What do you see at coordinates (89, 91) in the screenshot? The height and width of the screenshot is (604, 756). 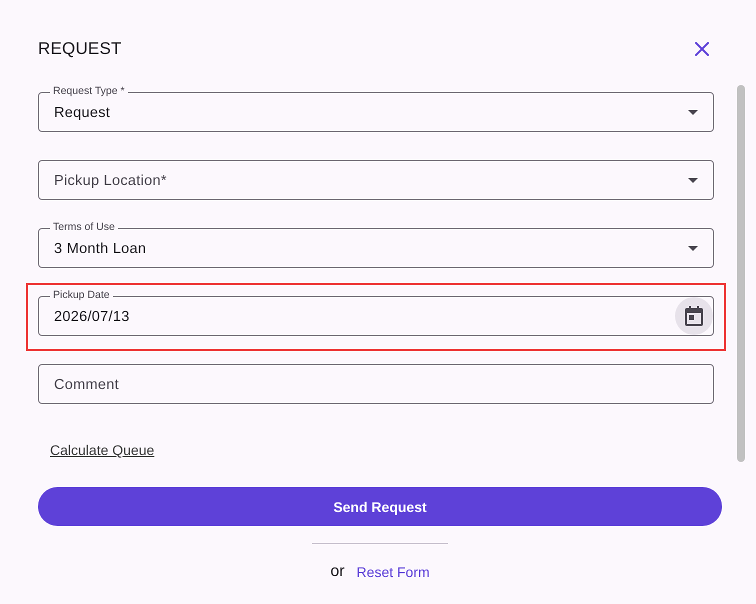 I see `field-label: Request Type *` at bounding box center [89, 91].